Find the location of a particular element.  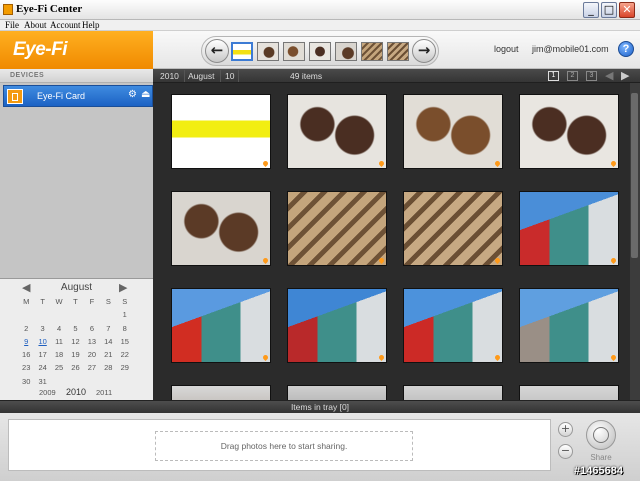

window-titlebar: Eye-Fi Center _ □ ✕ is located at coordinates (320, 10).